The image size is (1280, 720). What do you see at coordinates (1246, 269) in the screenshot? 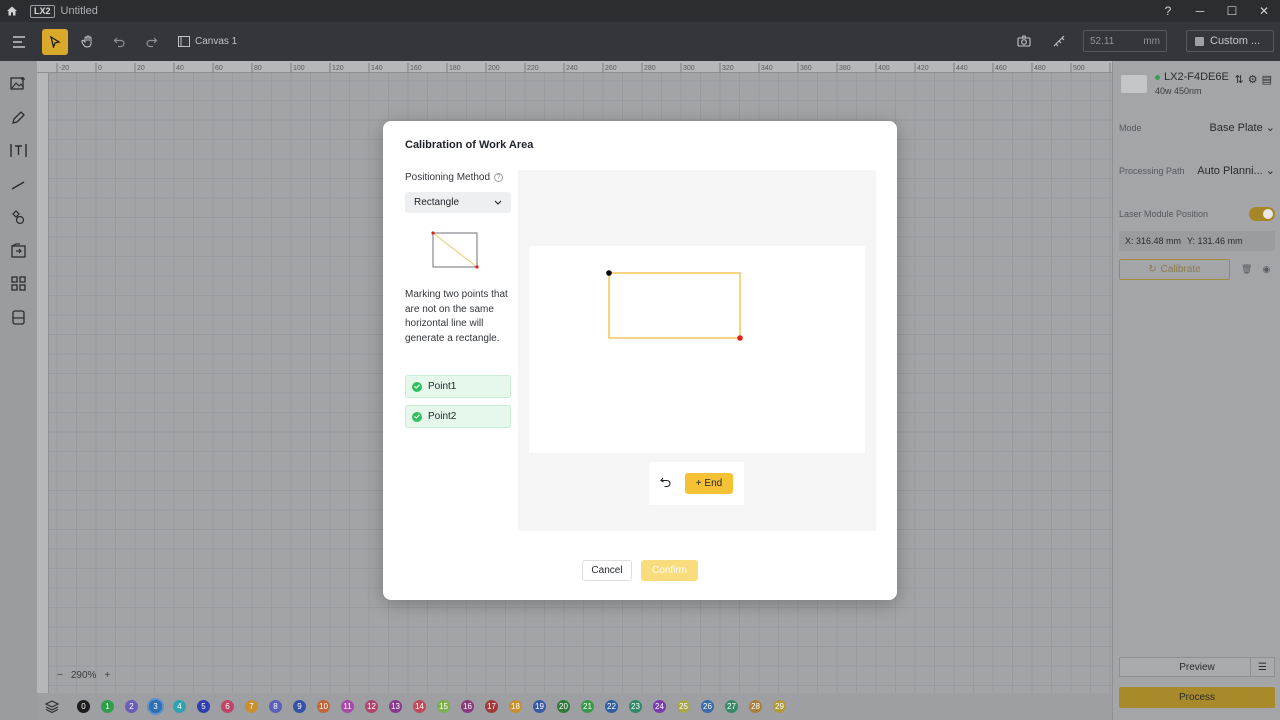
I see `trash-icon: 🗑` at bounding box center [1246, 269].